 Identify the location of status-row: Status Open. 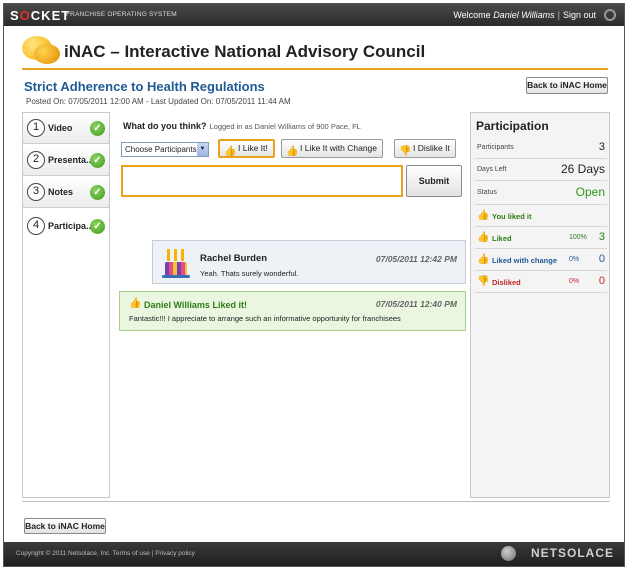
(541, 193).